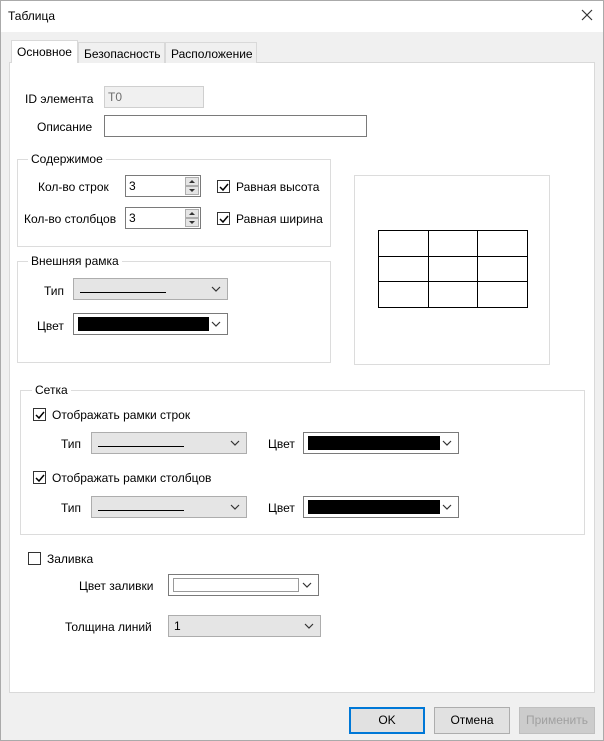 Image resolution: width=604 pixels, height=741 pixels. I want to click on rows-stepper: 3, so click(163, 186).